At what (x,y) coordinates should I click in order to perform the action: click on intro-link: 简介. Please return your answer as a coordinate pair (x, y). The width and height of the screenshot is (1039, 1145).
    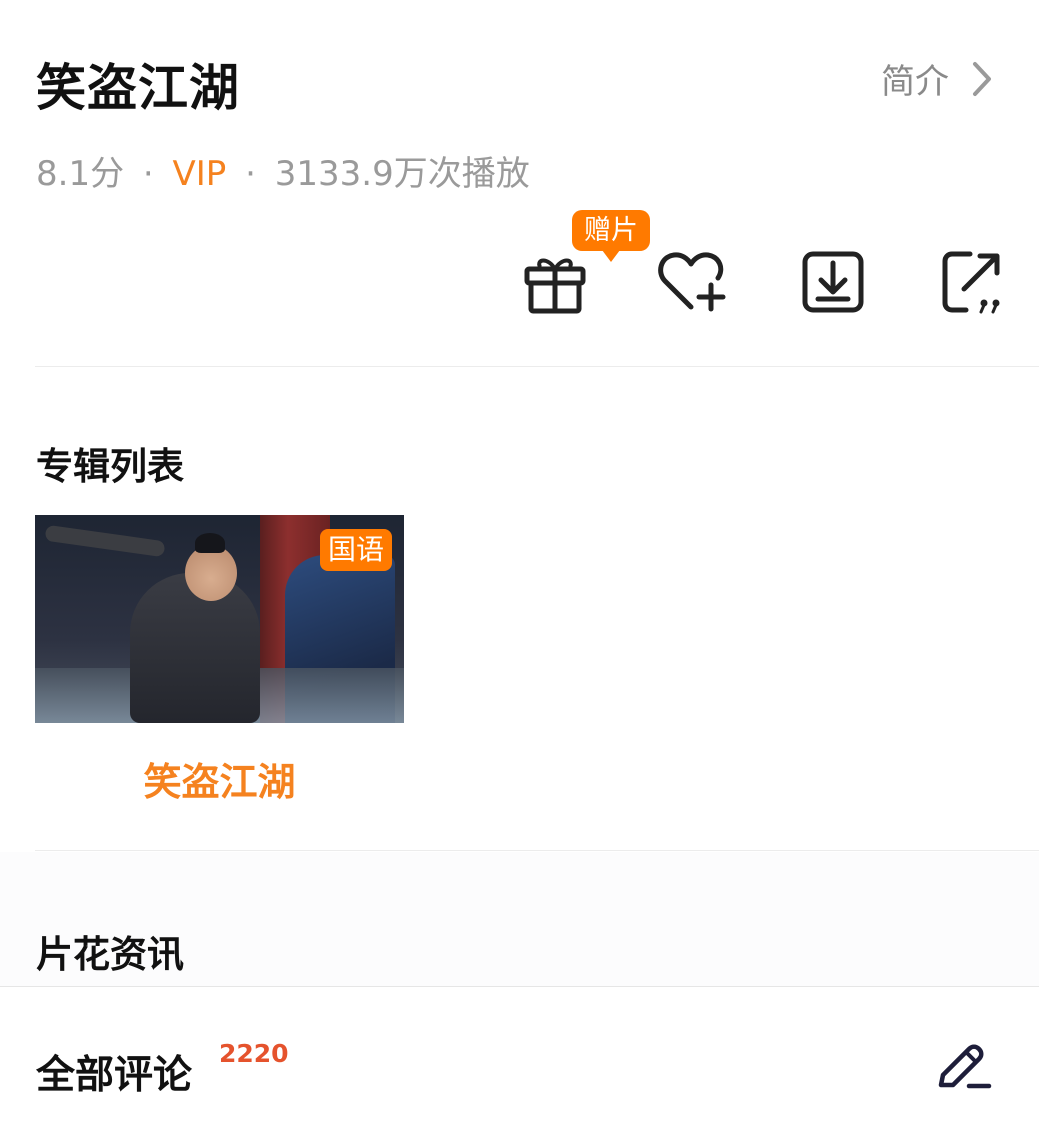
    Looking at the image, I should click on (937, 78).